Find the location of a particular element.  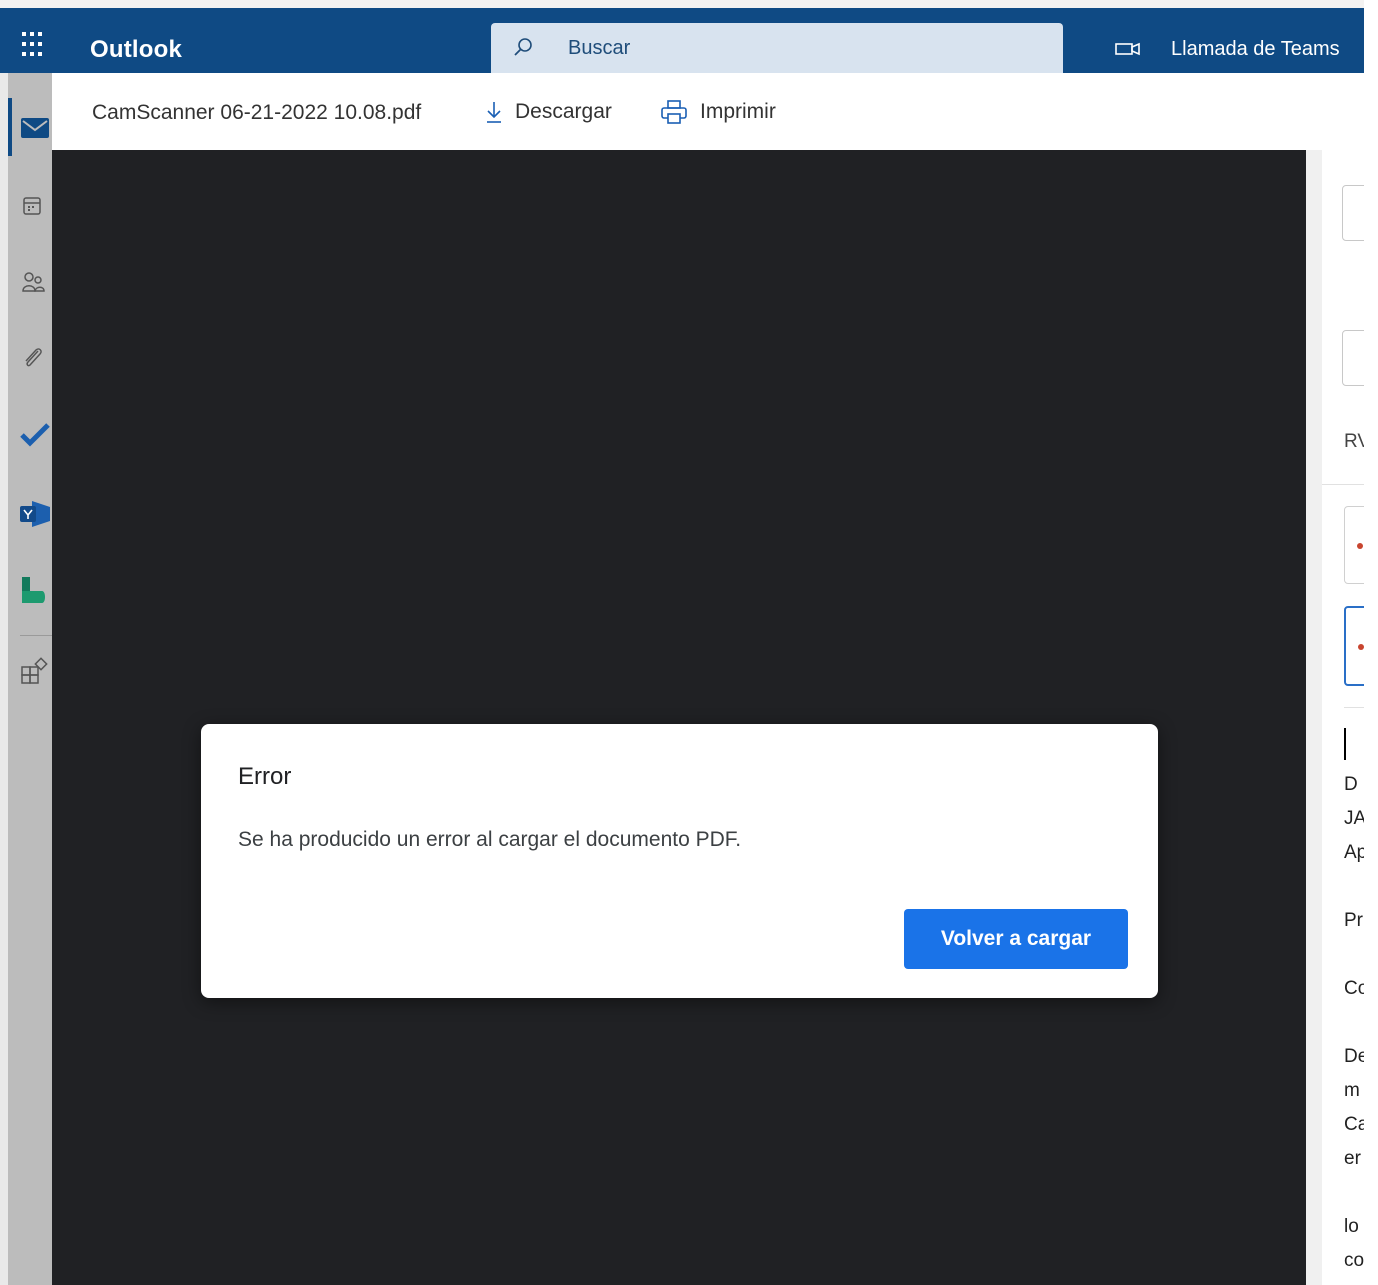

active-indicator is located at coordinates (10, 127).